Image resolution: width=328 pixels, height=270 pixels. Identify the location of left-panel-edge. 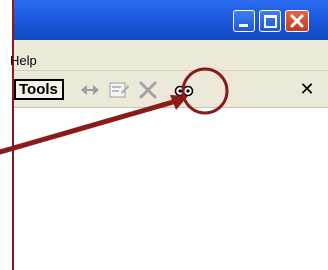
(7, 135).